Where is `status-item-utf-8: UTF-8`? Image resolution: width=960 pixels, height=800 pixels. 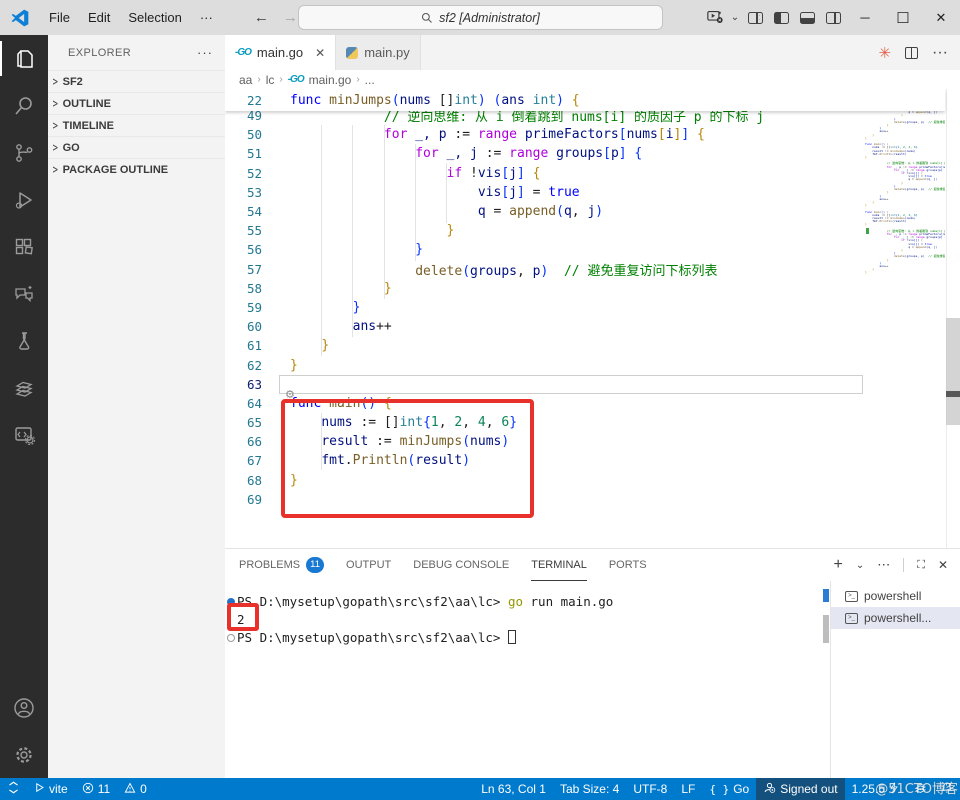 status-item-utf-8: UTF-8 is located at coordinates (650, 789).